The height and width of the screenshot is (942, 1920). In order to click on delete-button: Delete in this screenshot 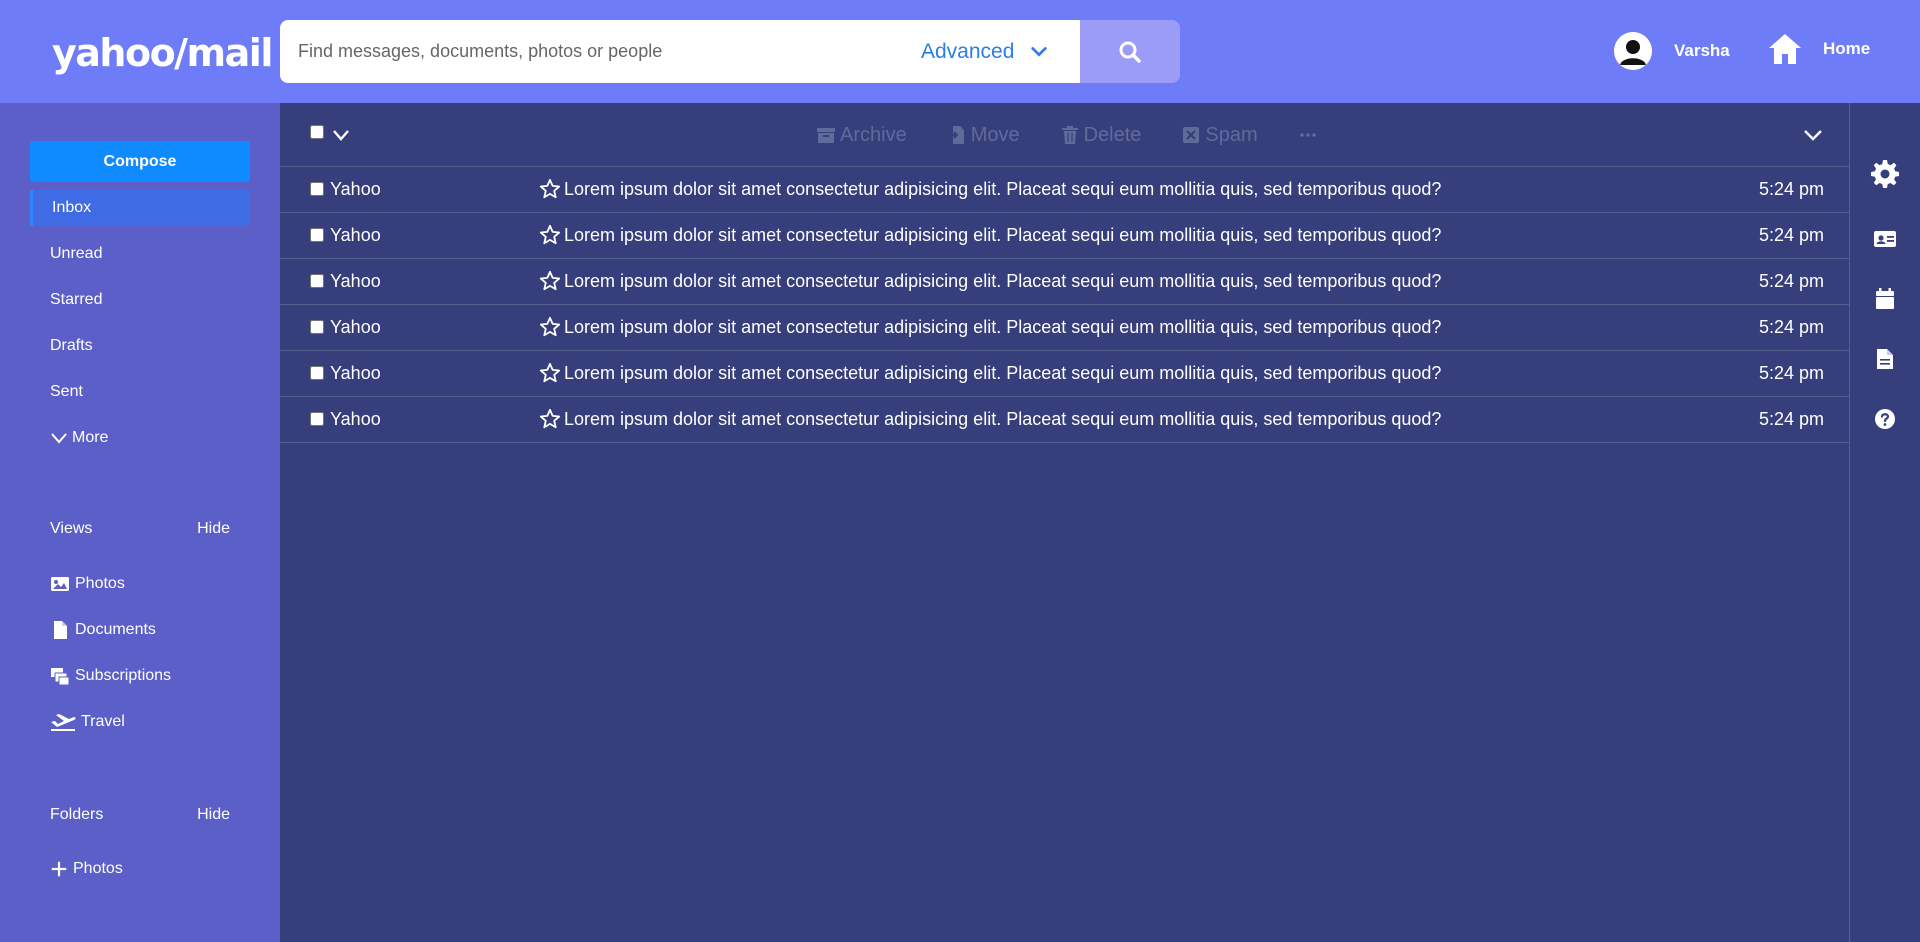, I will do `click(1101, 135)`.